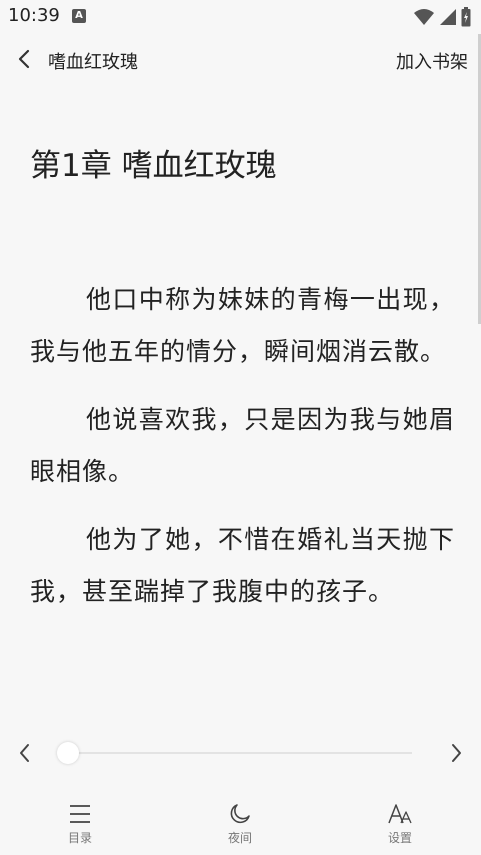 This screenshot has width=481, height=855. I want to click on font-size-icon, so click(400, 814).